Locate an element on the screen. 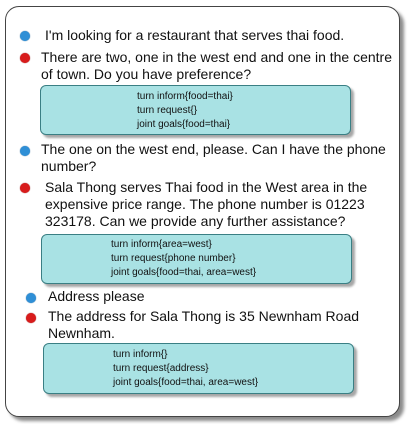  utterance-line: number? is located at coordinates (69, 166).